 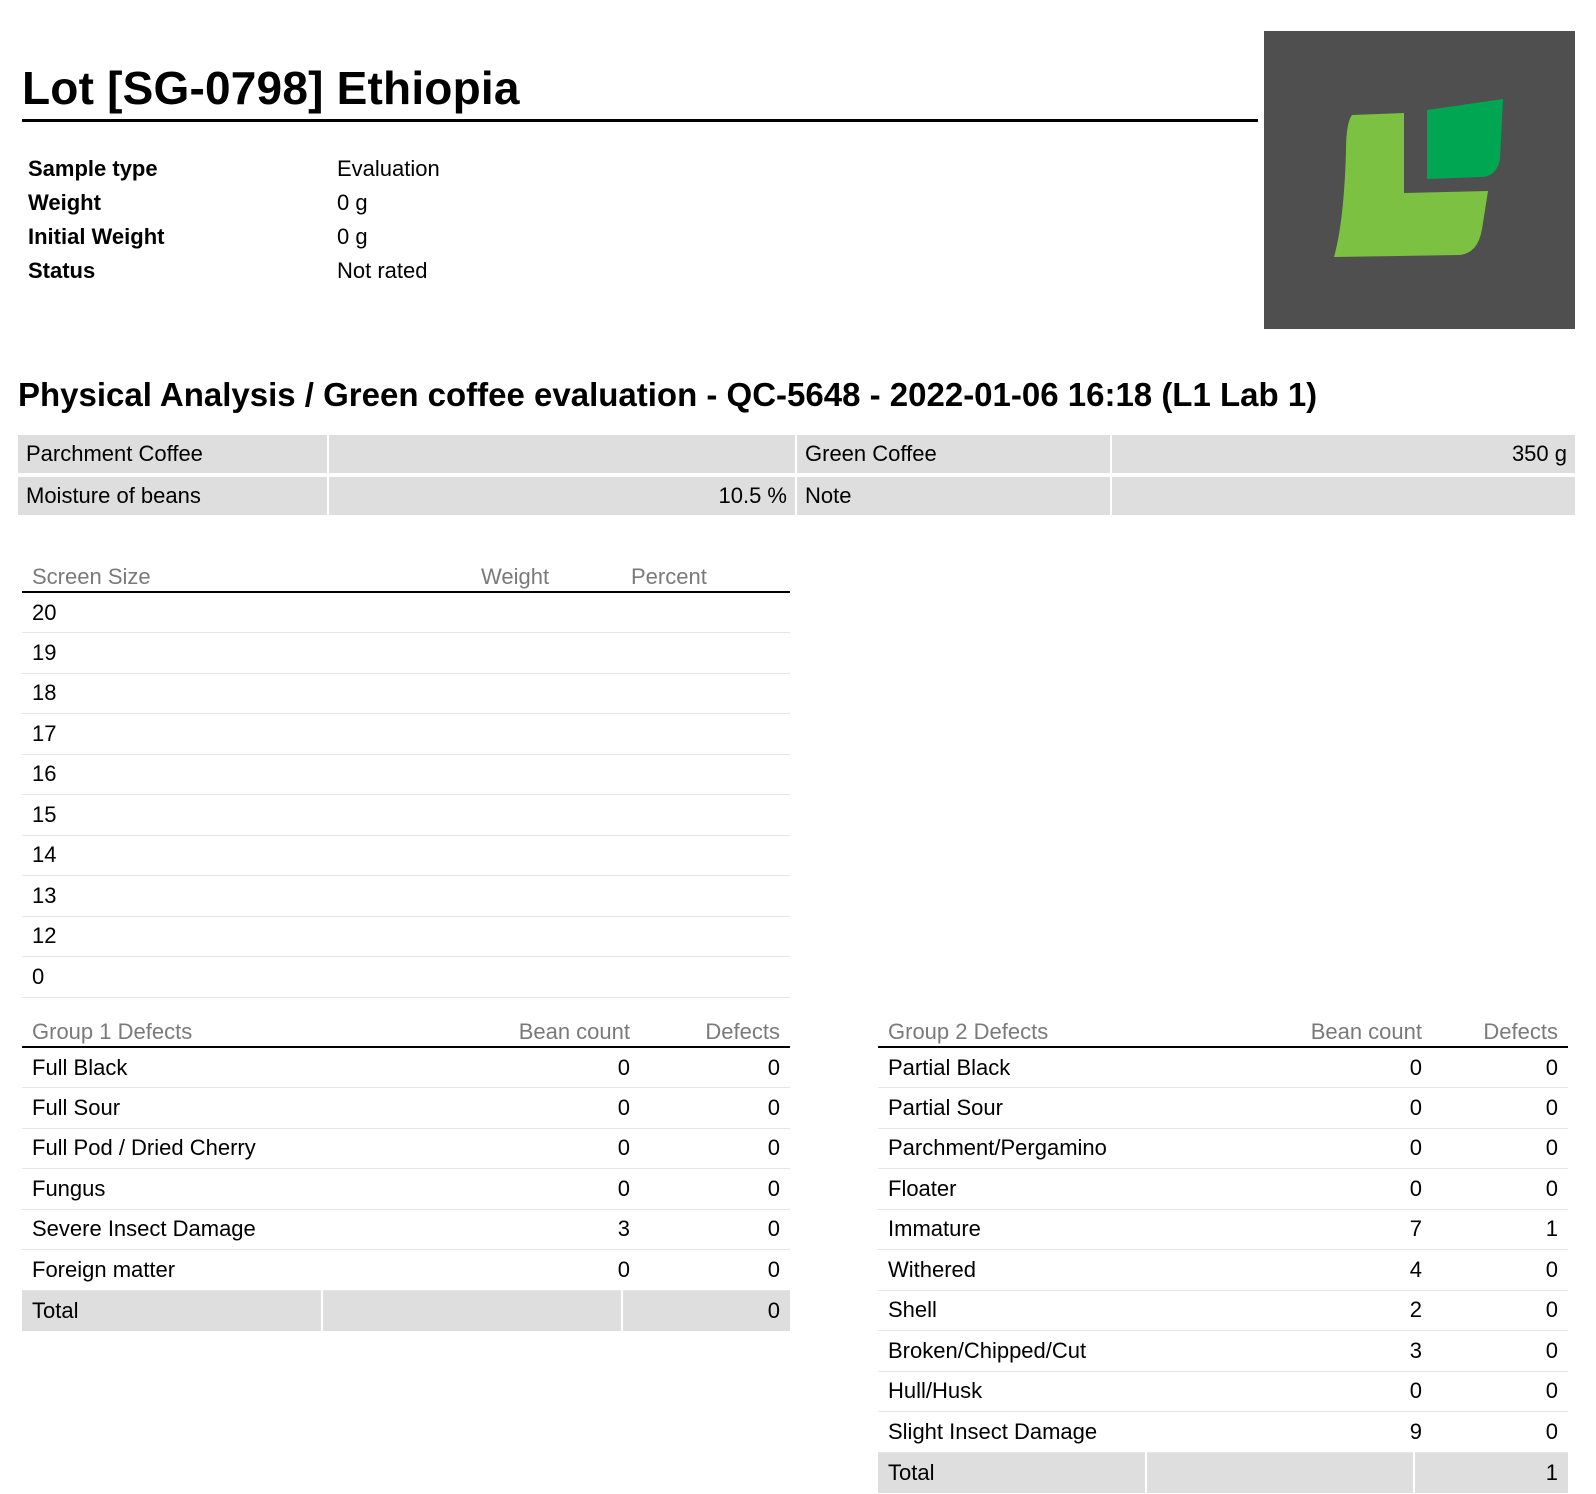 I want to click on table-row: 17, so click(x=406, y=734).